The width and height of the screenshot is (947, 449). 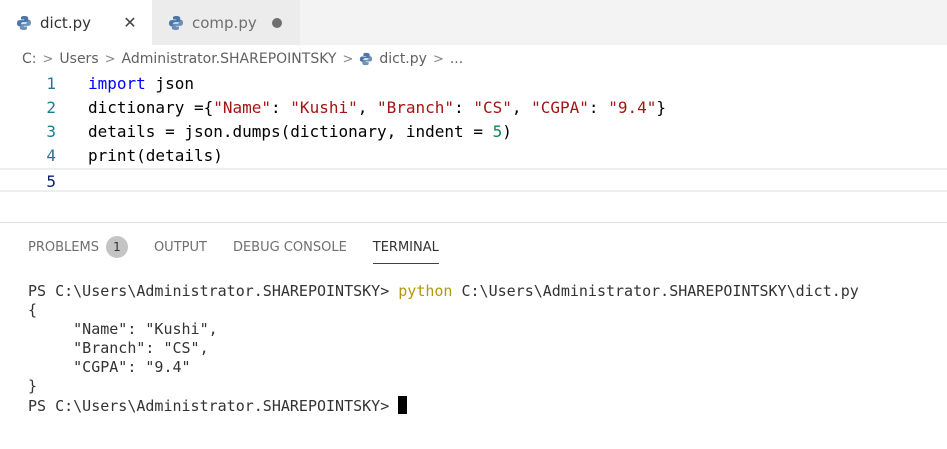 What do you see at coordinates (632, 107) in the screenshot?
I see `code-token: "9.4"` at bounding box center [632, 107].